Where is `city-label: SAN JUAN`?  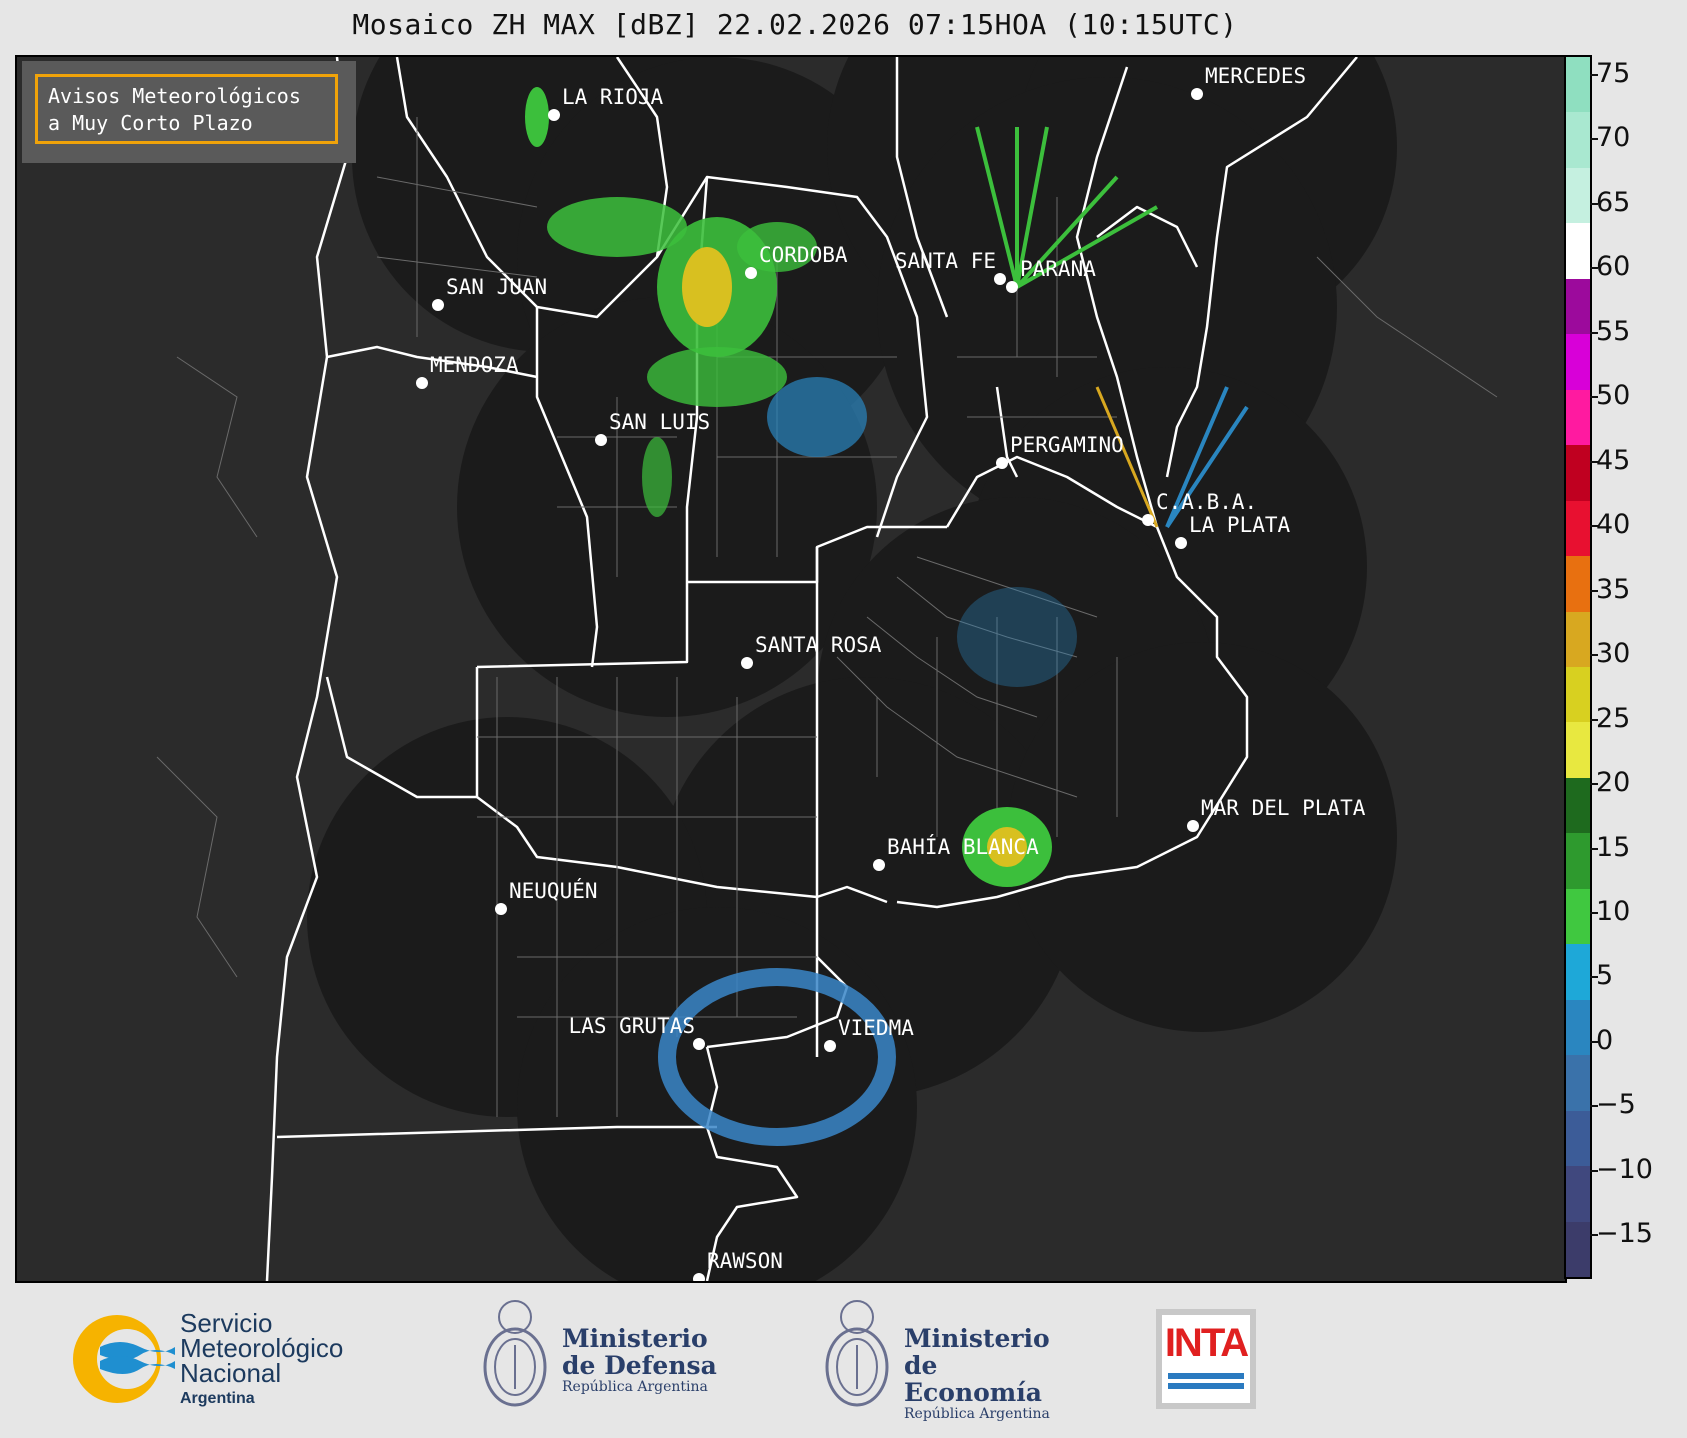 city-label: SAN JUAN is located at coordinates (497, 287).